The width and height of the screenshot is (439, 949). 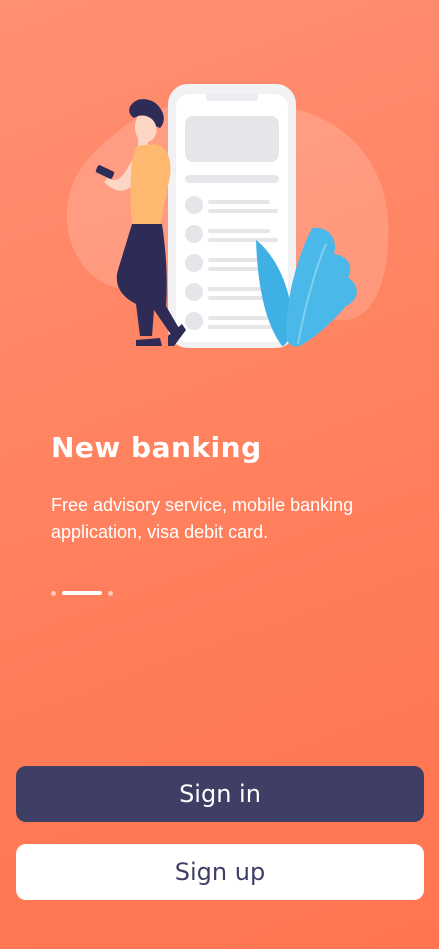 I want to click on phone-card-shape, so click(x=232, y=139).